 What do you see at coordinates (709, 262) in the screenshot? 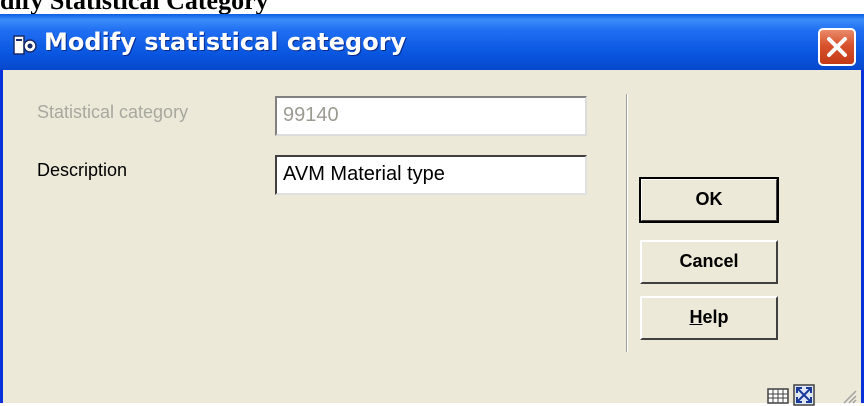
I see `cancel-button: Cancel` at bounding box center [709, 262].